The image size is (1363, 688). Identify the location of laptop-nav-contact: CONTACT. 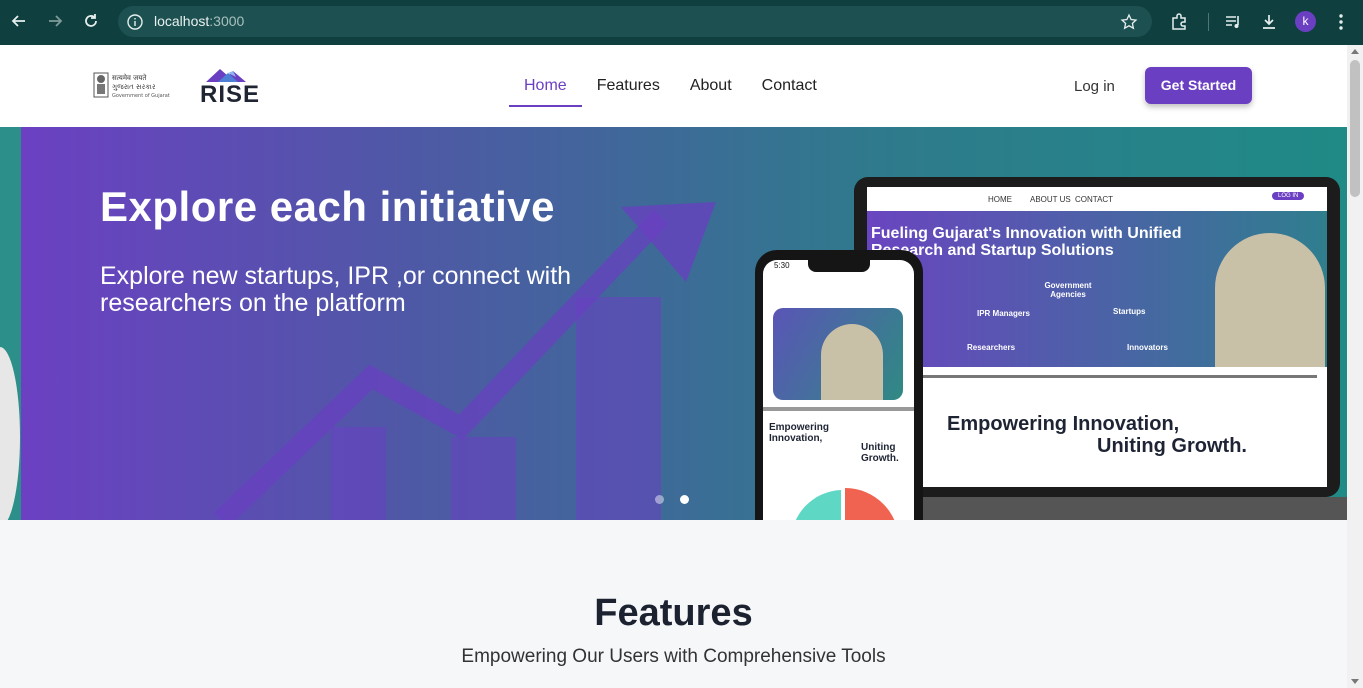
(1094, 199).